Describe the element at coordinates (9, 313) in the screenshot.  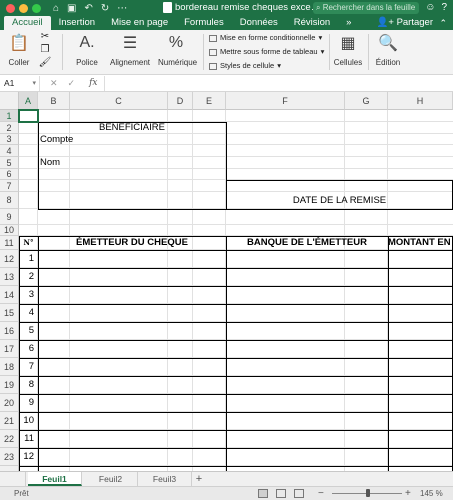
I see `row-header: 15` at that location.